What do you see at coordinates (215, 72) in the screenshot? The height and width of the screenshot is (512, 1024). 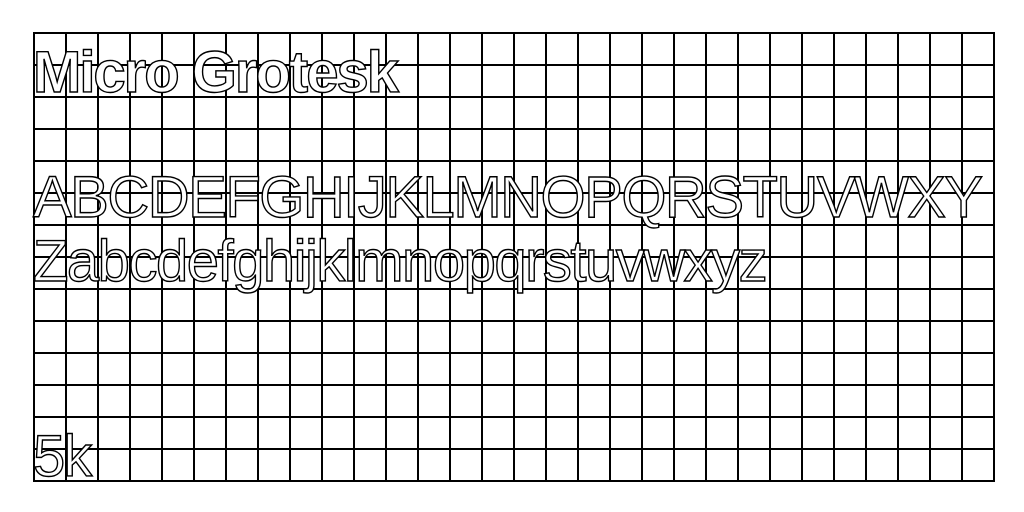 I see `font-title: Micro Grotesk` at bounding box center [215, 72].